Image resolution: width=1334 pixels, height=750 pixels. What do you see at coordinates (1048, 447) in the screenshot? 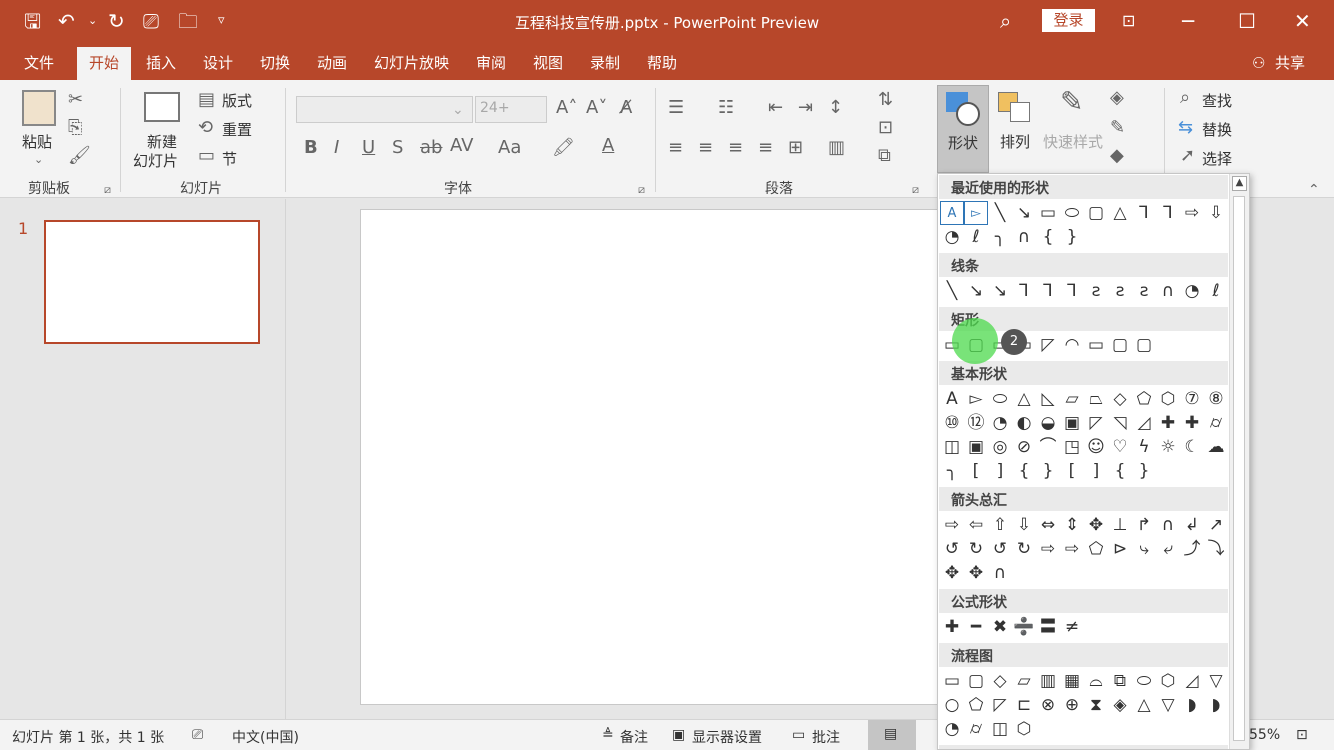
I see `shape-option: ⌒` at bounding box center [1048, 447].